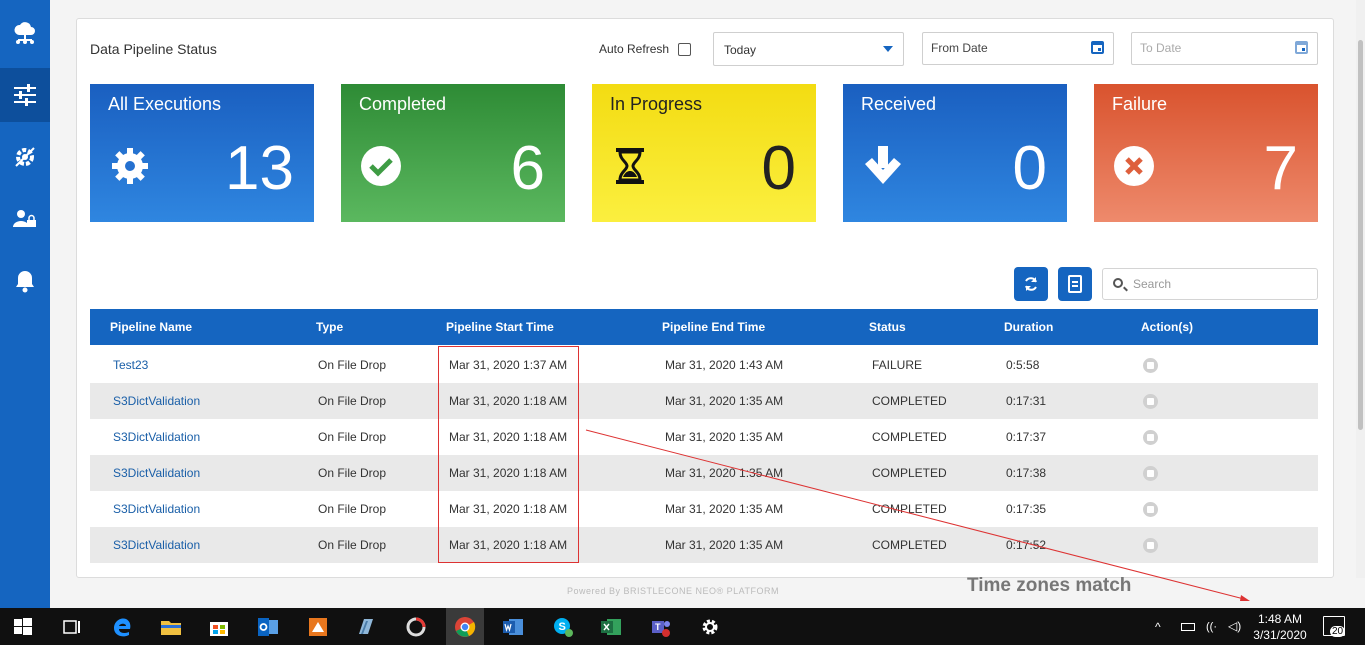 The width and height of the screenshot is (1365, 645). Describe the element at coordinates (123, 627) in the screenshot. I see `edge-browser-icon` at that location.